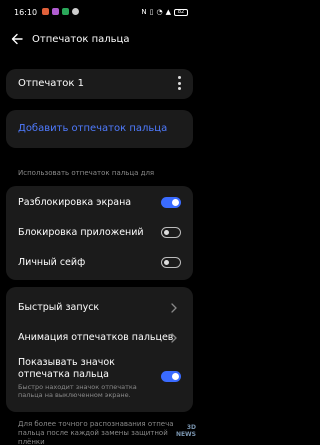 The width and height of the screenshot is (320, 445). Describe the element at coordinates (96, 337) in the screenshot. I see `fingerprint-animation-label: Анимация отпечатков пальцев` at that location.